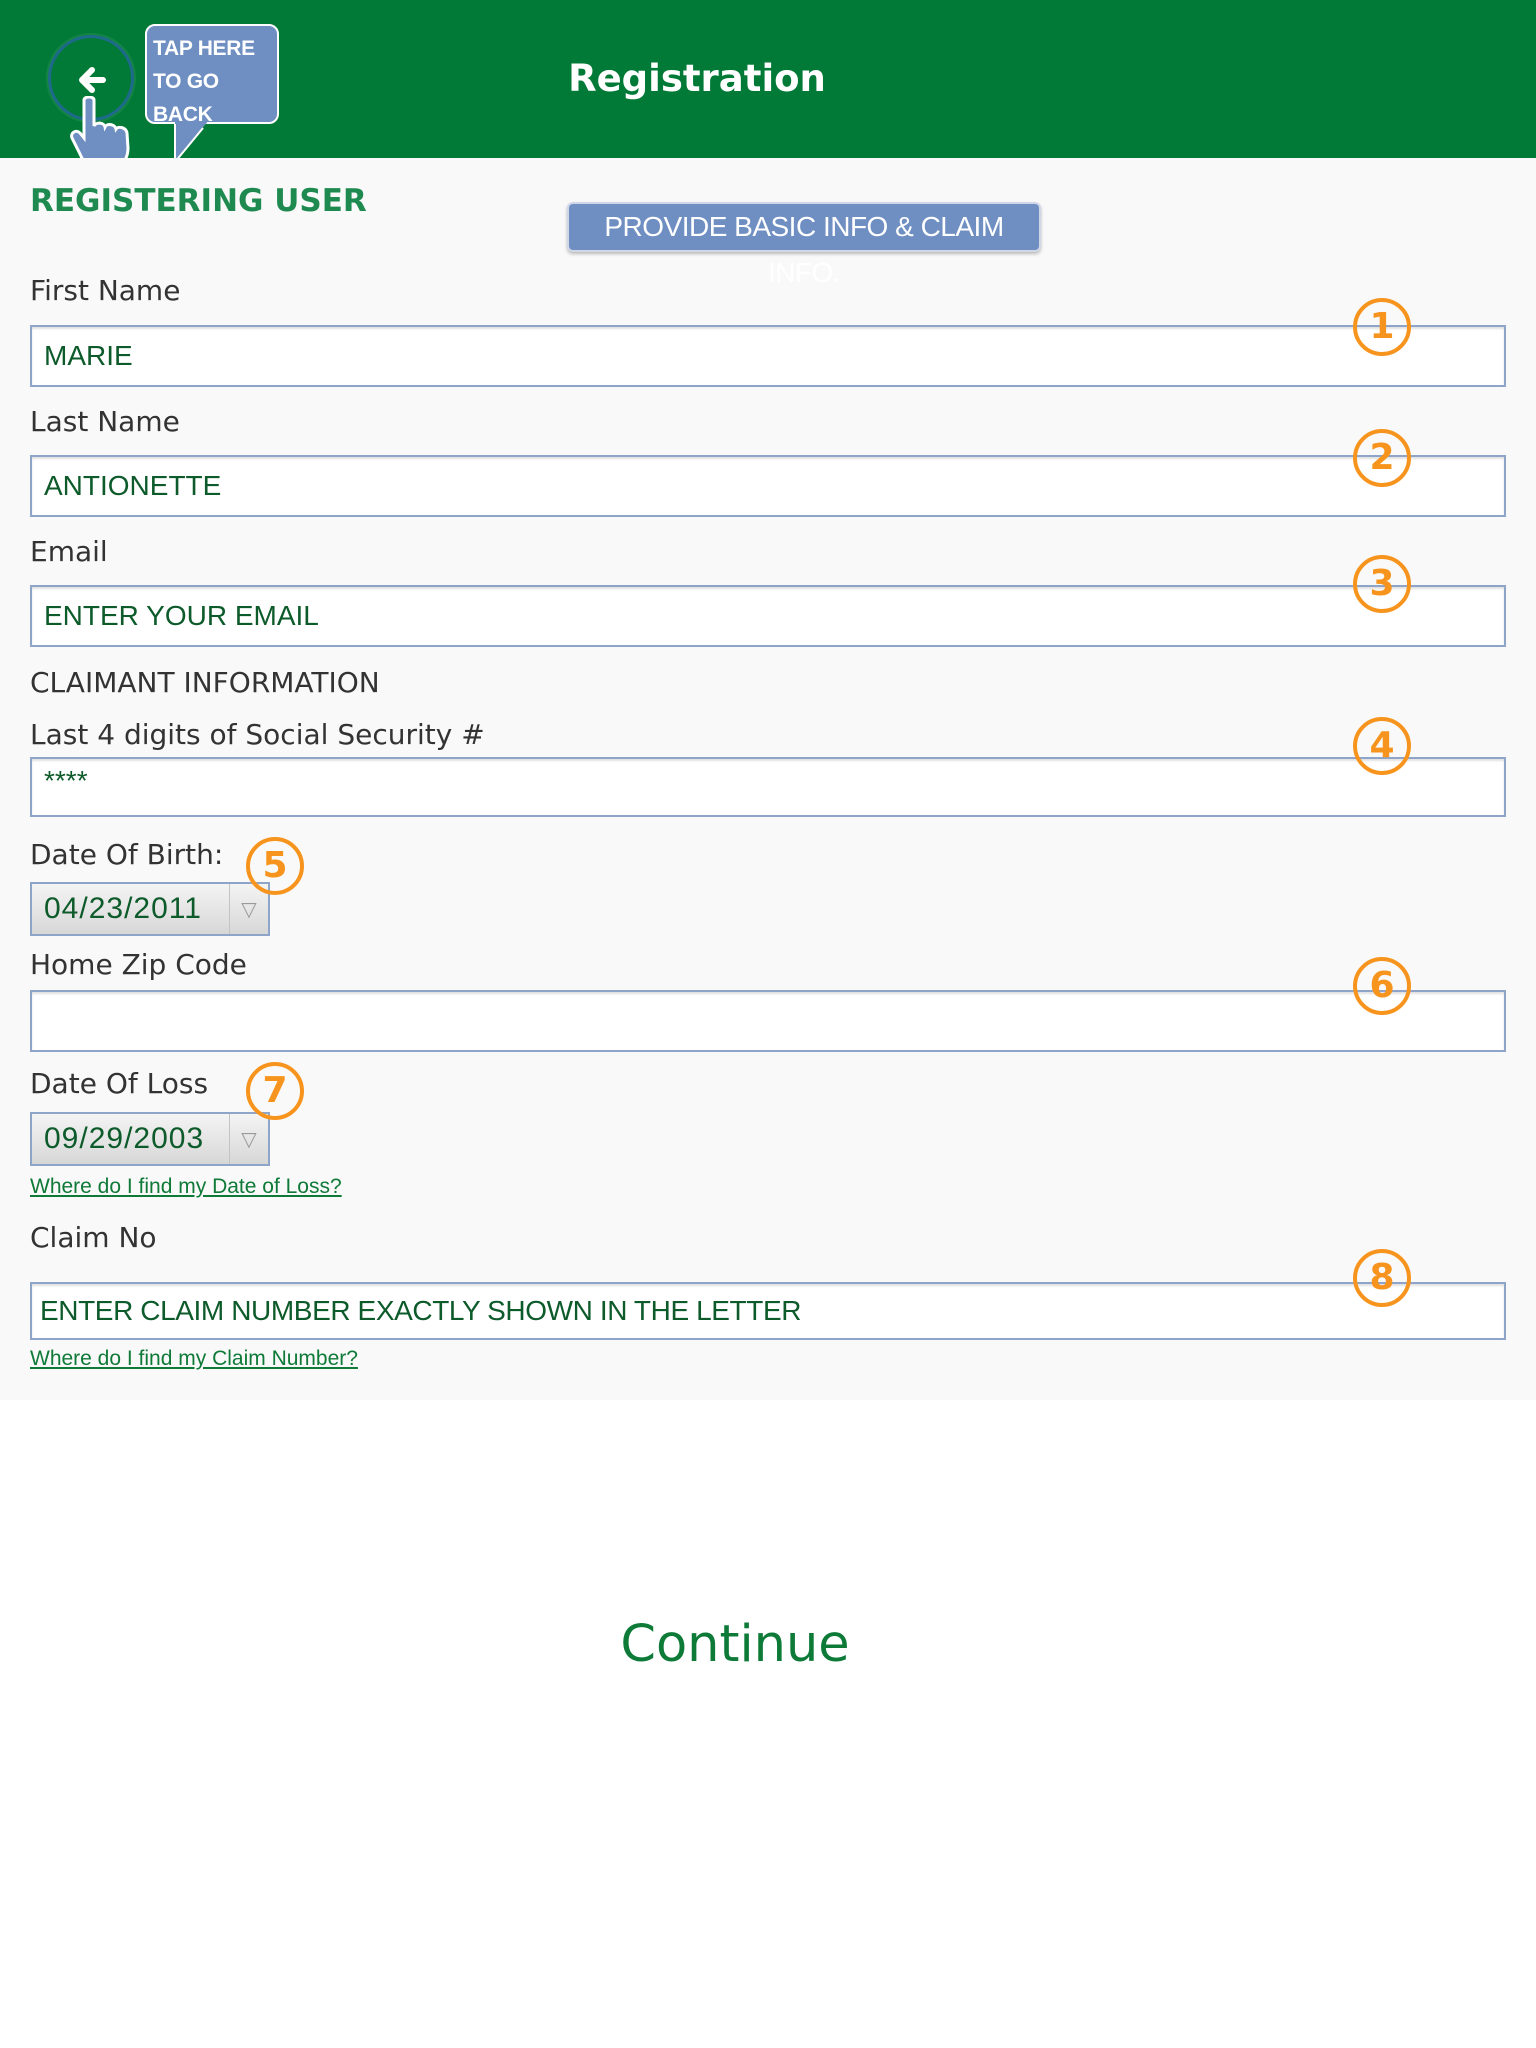  Describe the element at coordinates (138, 964) in the screenshot. I see `zip-label: Home Zip Code` at that location.